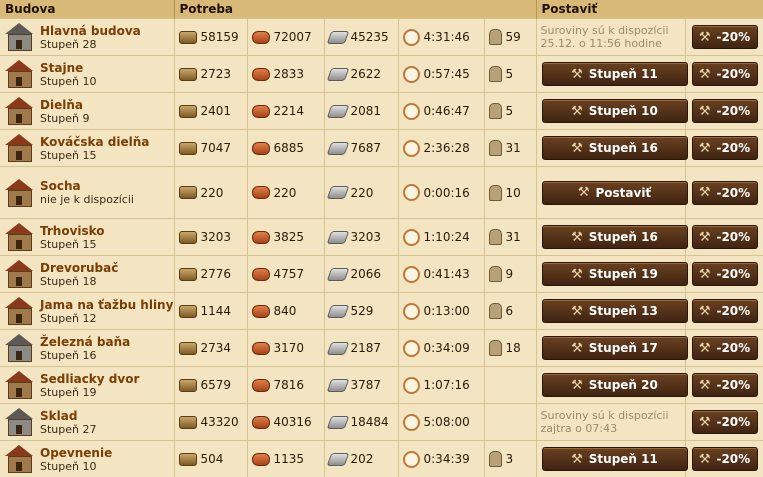 The image size is (763, 477). What do you see at coordinates (513, 148) in the screenshot?
I see `population-cost: 31` at bounding box center [513, 148].